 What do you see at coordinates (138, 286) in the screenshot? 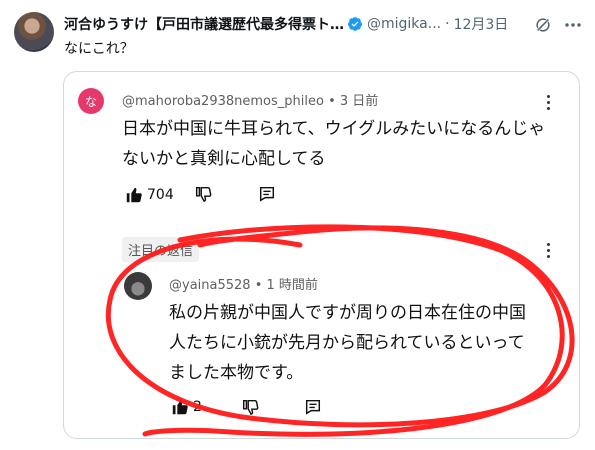
I see `reply-avatar` at bounding box center [138, 286].